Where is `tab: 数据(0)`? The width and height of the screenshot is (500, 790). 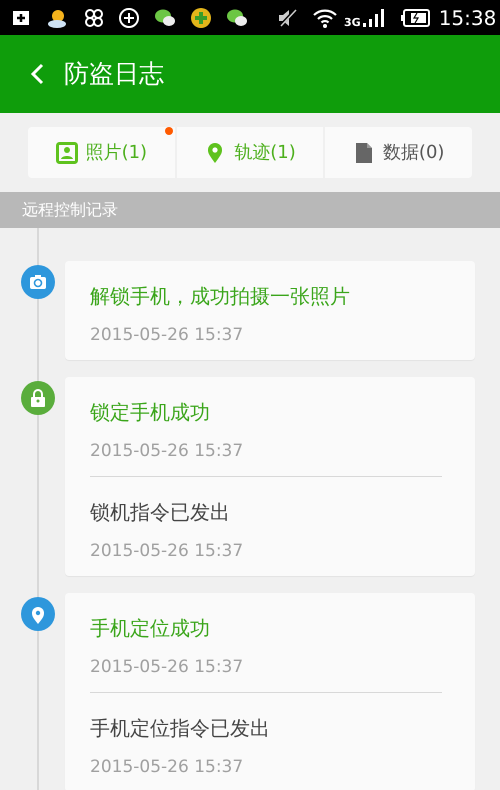
tab: 数据(0) is located at coordinates (398, 152).